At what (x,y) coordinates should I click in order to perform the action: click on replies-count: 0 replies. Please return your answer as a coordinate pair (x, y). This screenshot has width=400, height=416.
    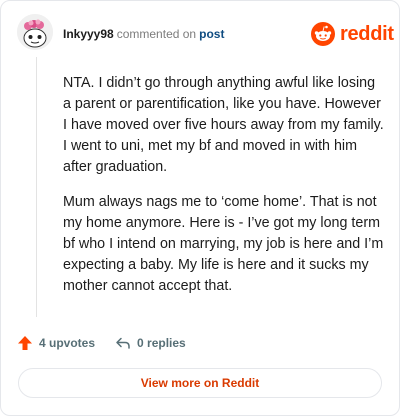
    Looking at the image, I should click on (161, 343).